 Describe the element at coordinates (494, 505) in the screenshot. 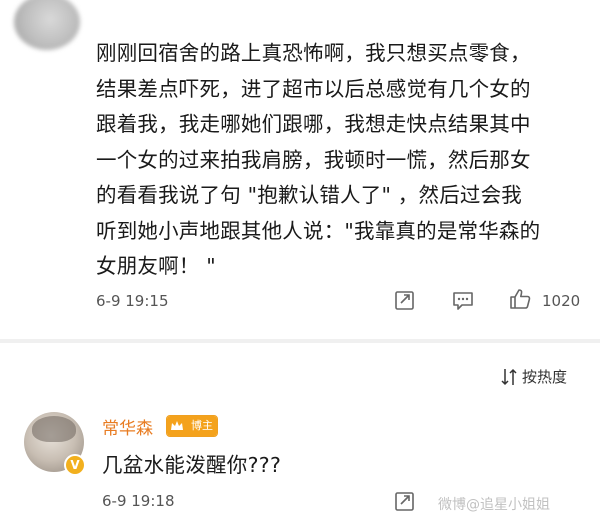

I see `watermark: 微博@追星小姐姐` at that location.